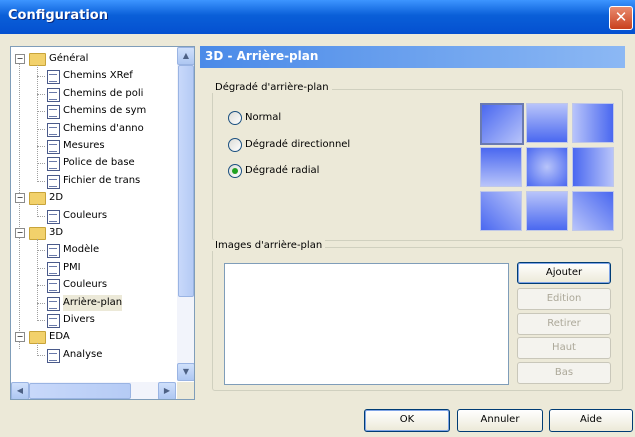  What do you see at coordinates (186, 181) in the screenshot?
I see `vertical-scroll-thumb` at bounding box center [186, 181].